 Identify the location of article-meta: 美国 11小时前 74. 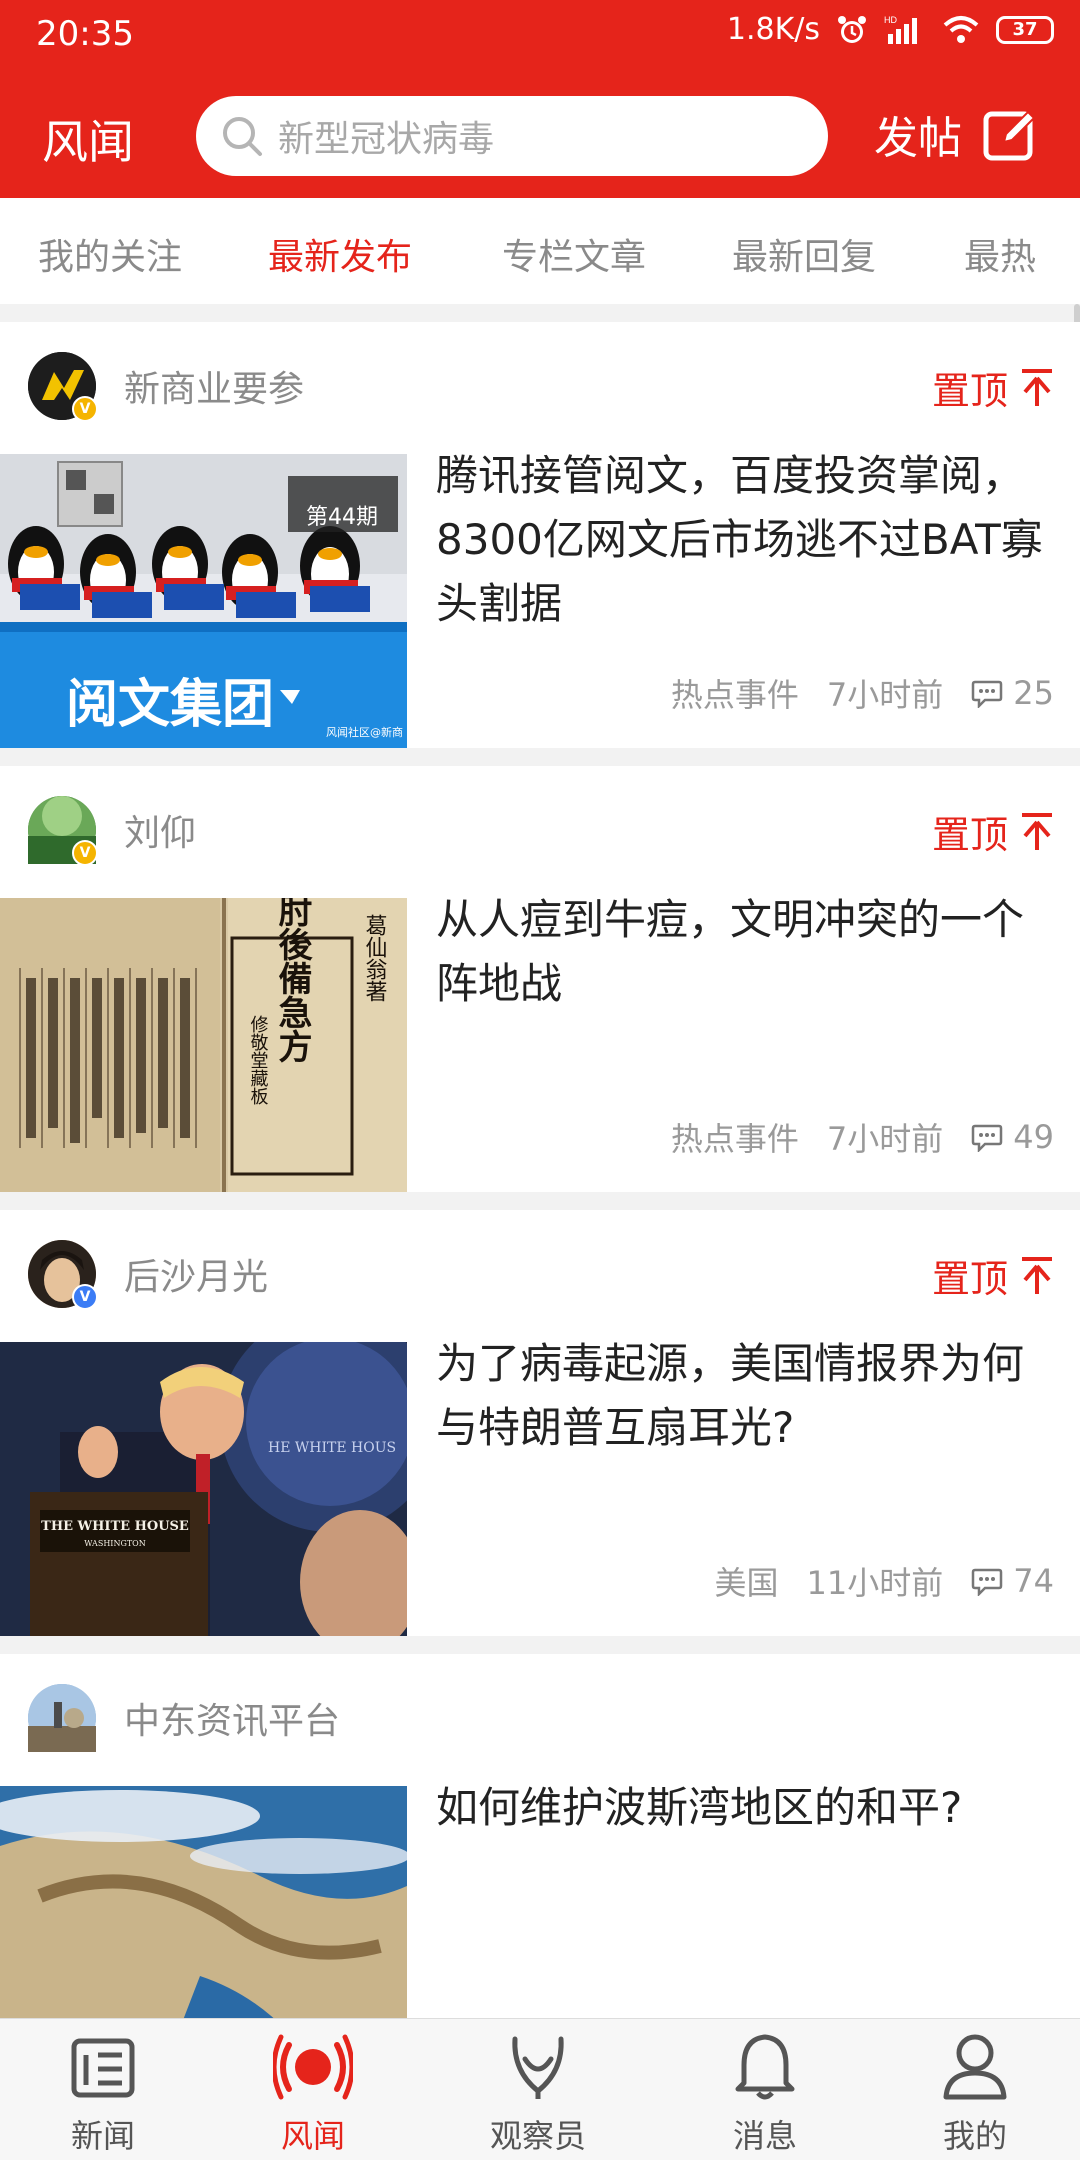
(884, 1581).